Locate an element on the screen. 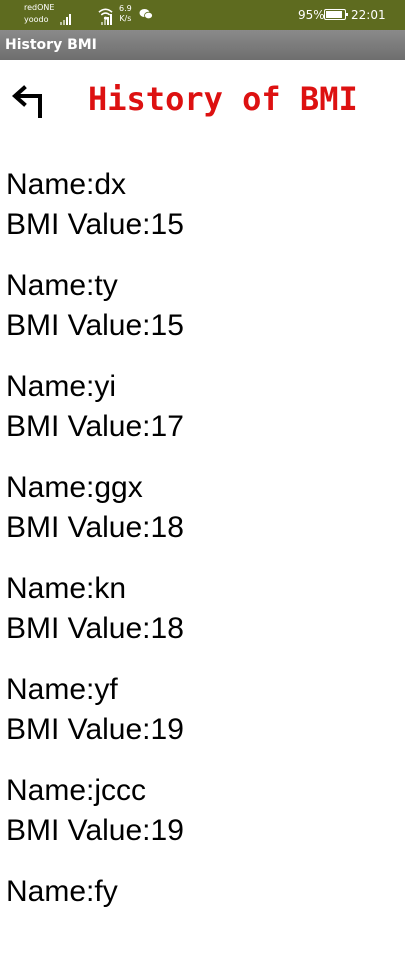 Image resolution: width=405 pixels, height=973 pixels. battery-percent: 95% is located at coordinates (311, 15).